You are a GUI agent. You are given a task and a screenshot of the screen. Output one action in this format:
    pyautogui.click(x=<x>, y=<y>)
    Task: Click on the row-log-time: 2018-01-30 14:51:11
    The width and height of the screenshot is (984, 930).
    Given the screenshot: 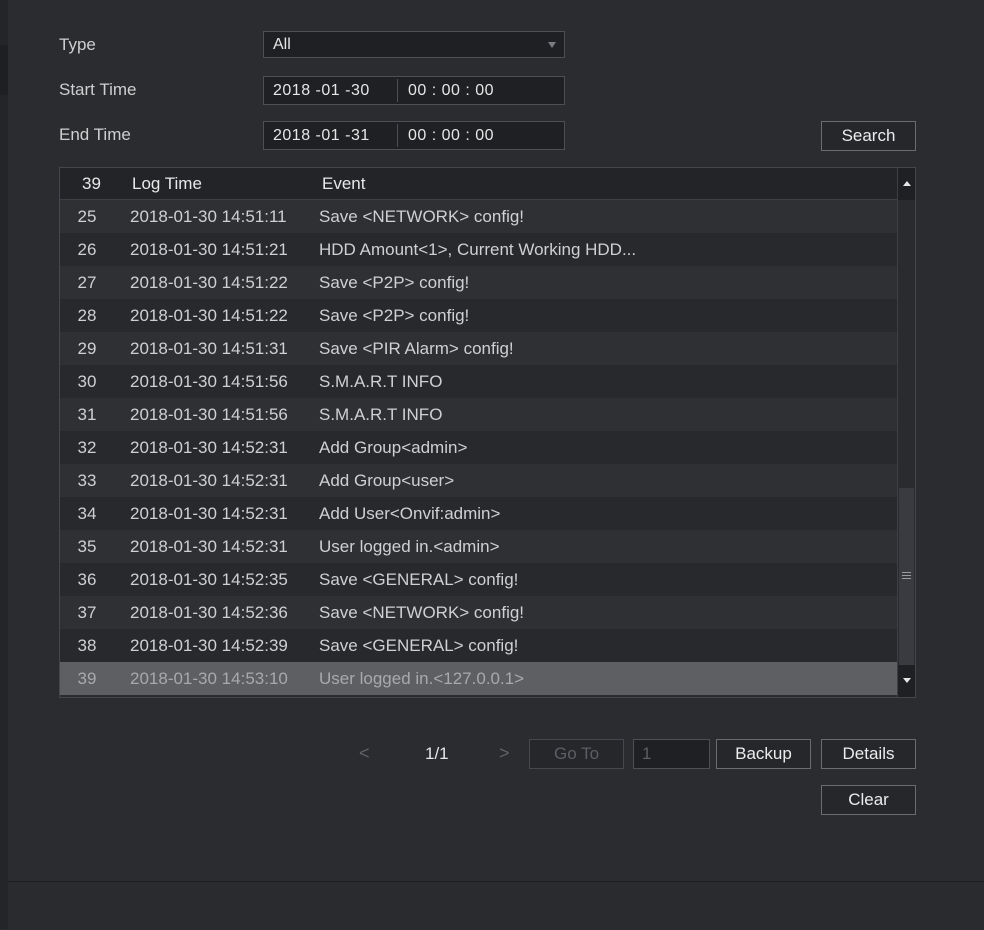 What is the action you would take?
    pyautogui.click(x=208, y=216)
    